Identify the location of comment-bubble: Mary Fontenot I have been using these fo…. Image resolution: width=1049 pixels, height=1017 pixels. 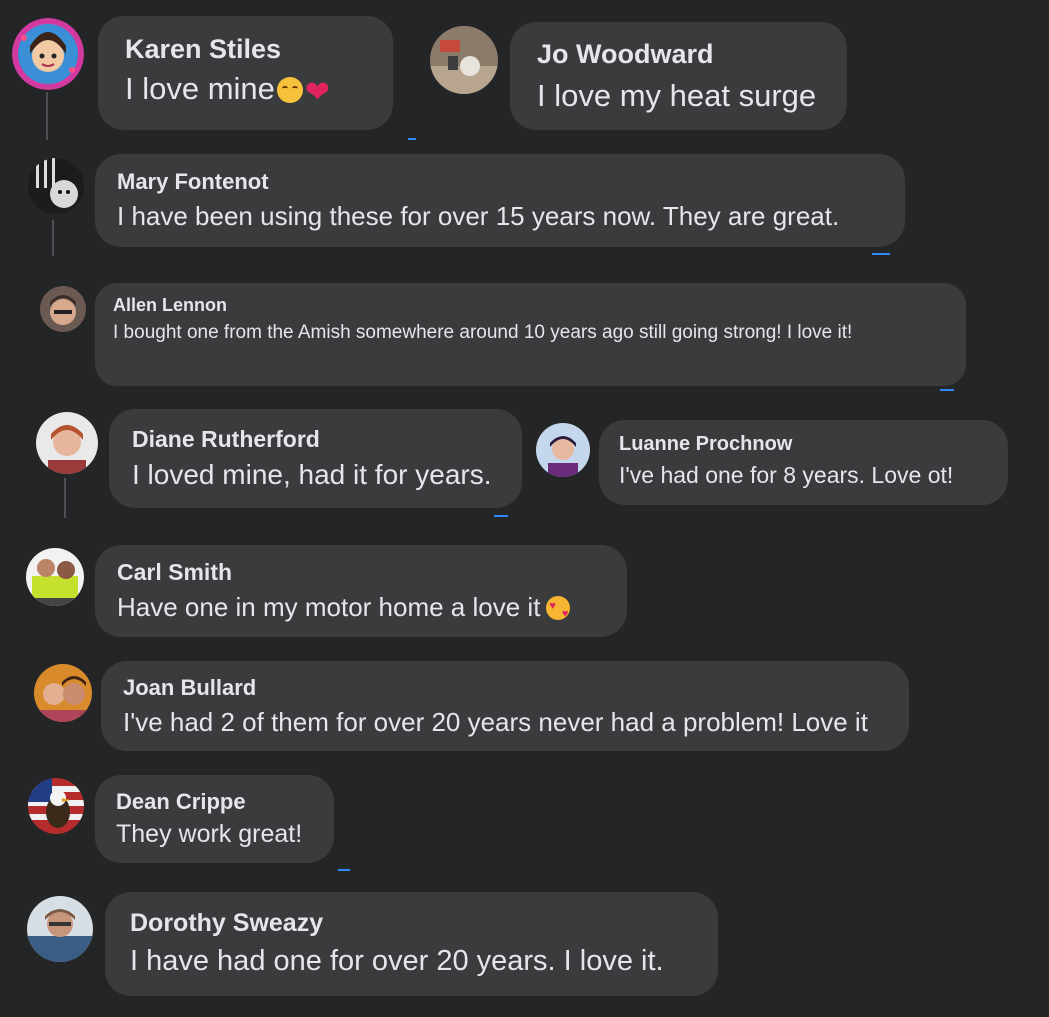
(500, 200).